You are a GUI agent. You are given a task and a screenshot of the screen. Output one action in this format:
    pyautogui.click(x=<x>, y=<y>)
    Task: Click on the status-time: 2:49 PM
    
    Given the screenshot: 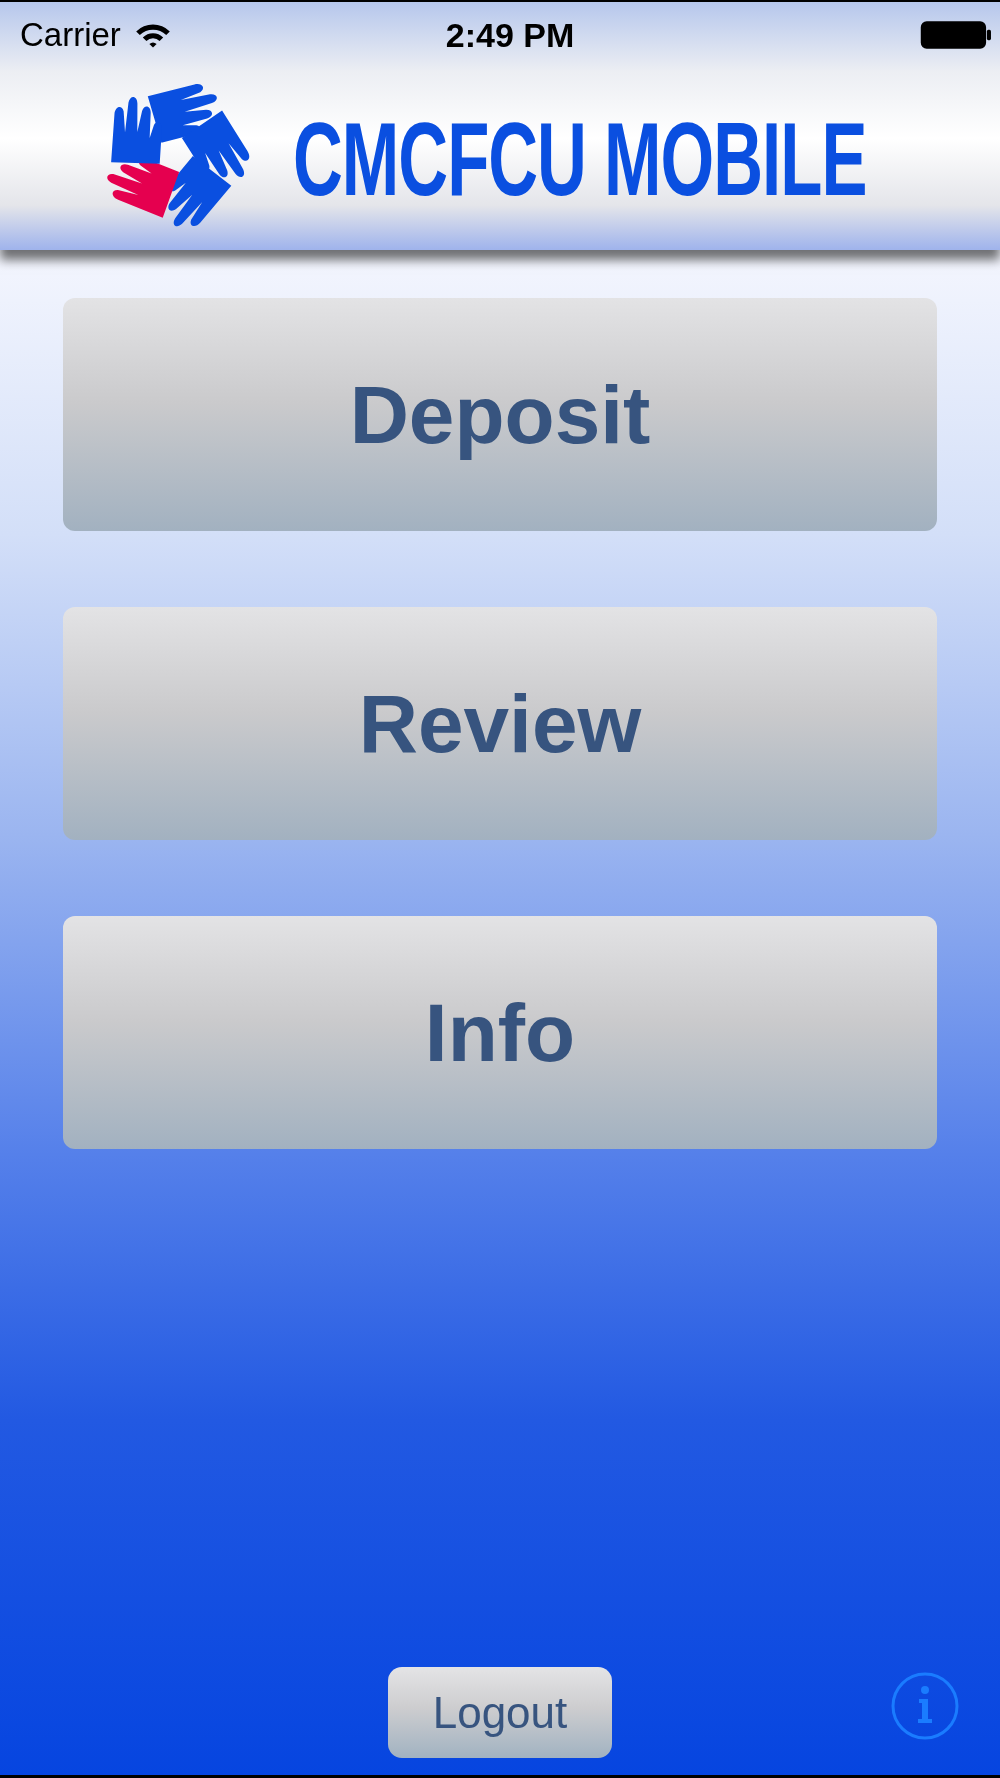 What is the action you would take?
    pyautogui.click(x=510, y=35)
    